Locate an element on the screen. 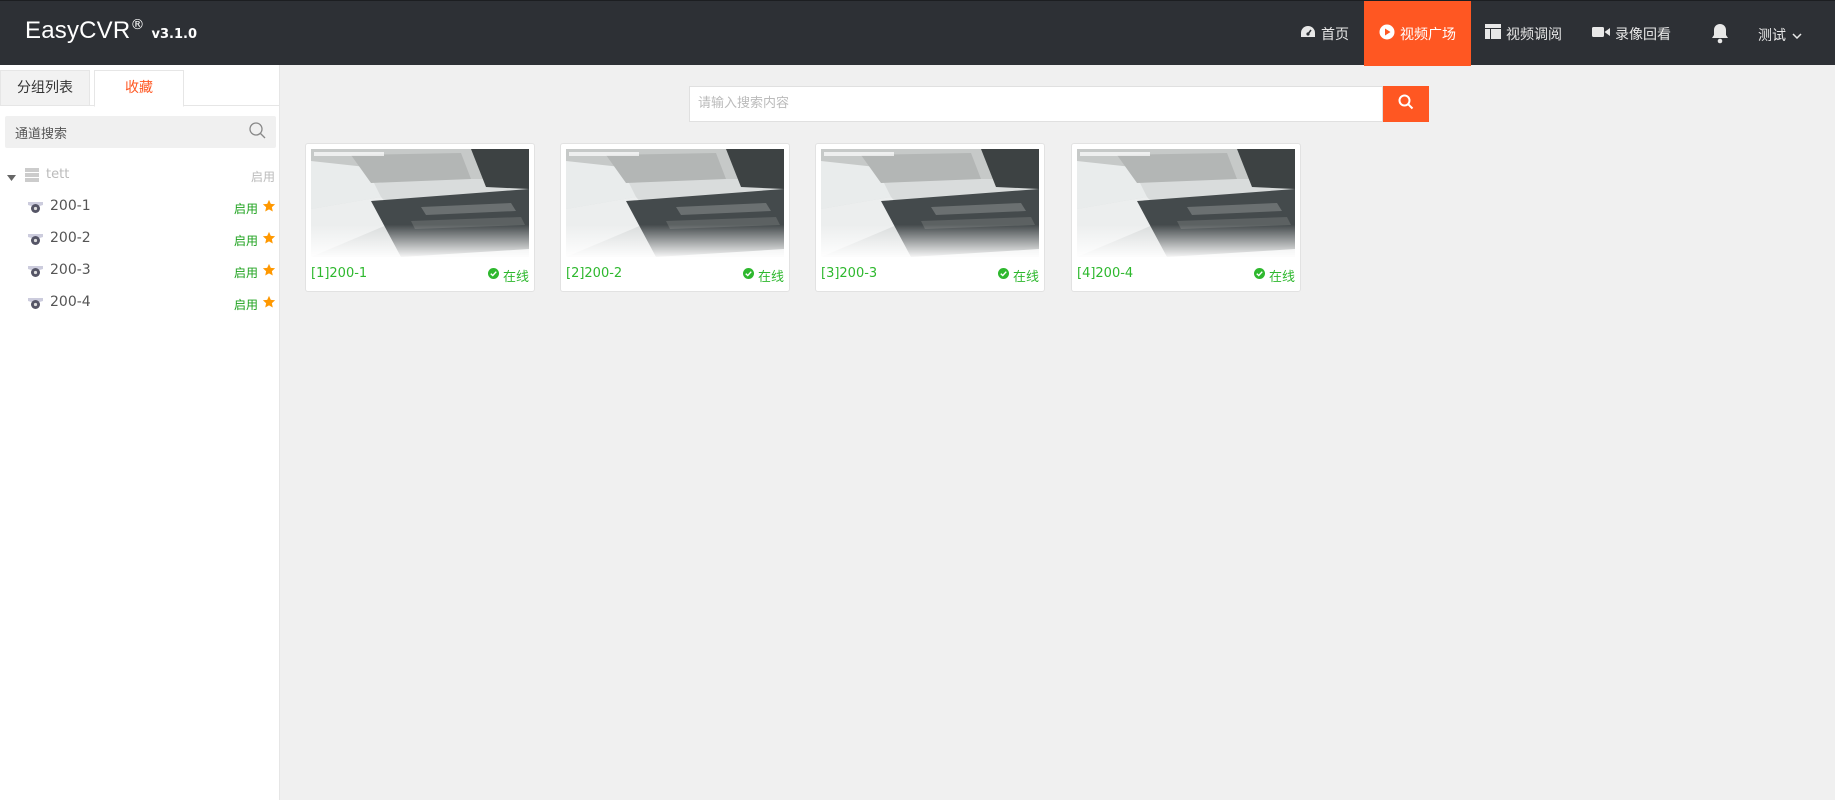  app-reg-mark: ® is located at coordinates (137, 24).